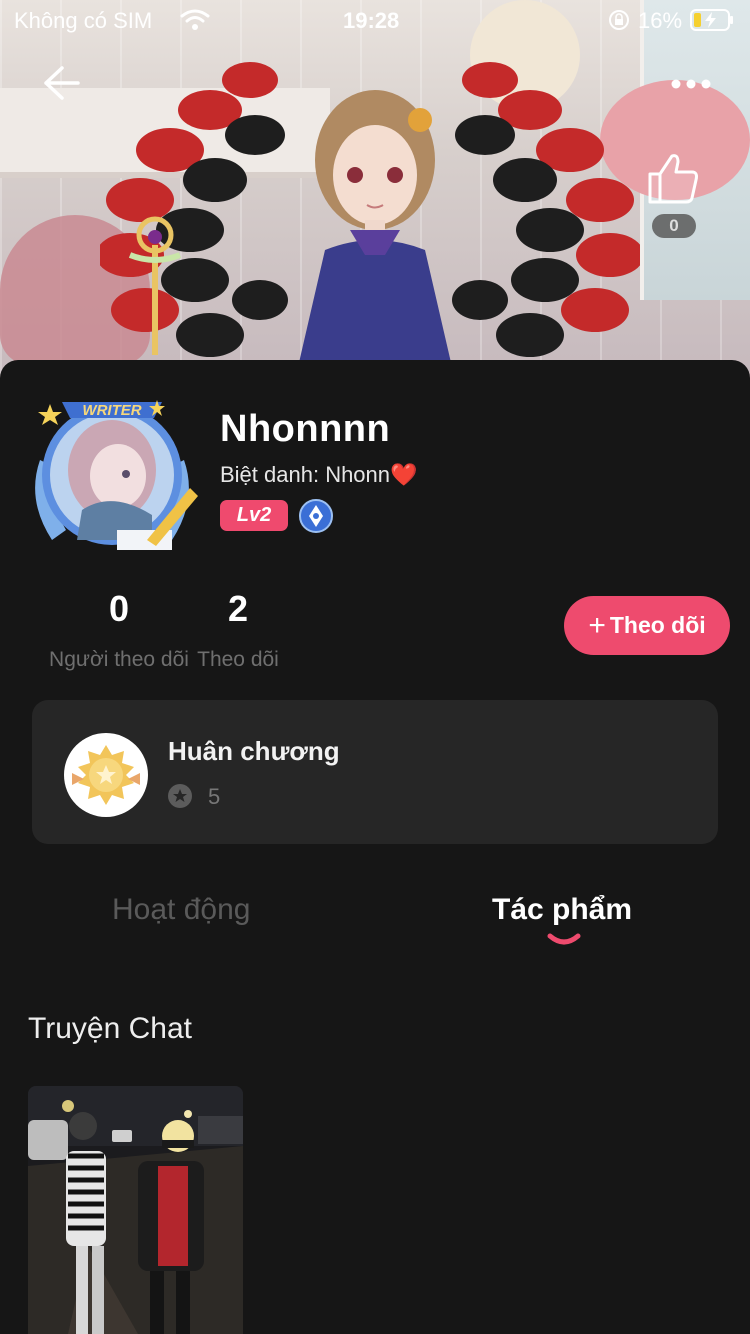 The image size is (750, 1334). I want to click on back-arrow-icon, so click(61, 83).